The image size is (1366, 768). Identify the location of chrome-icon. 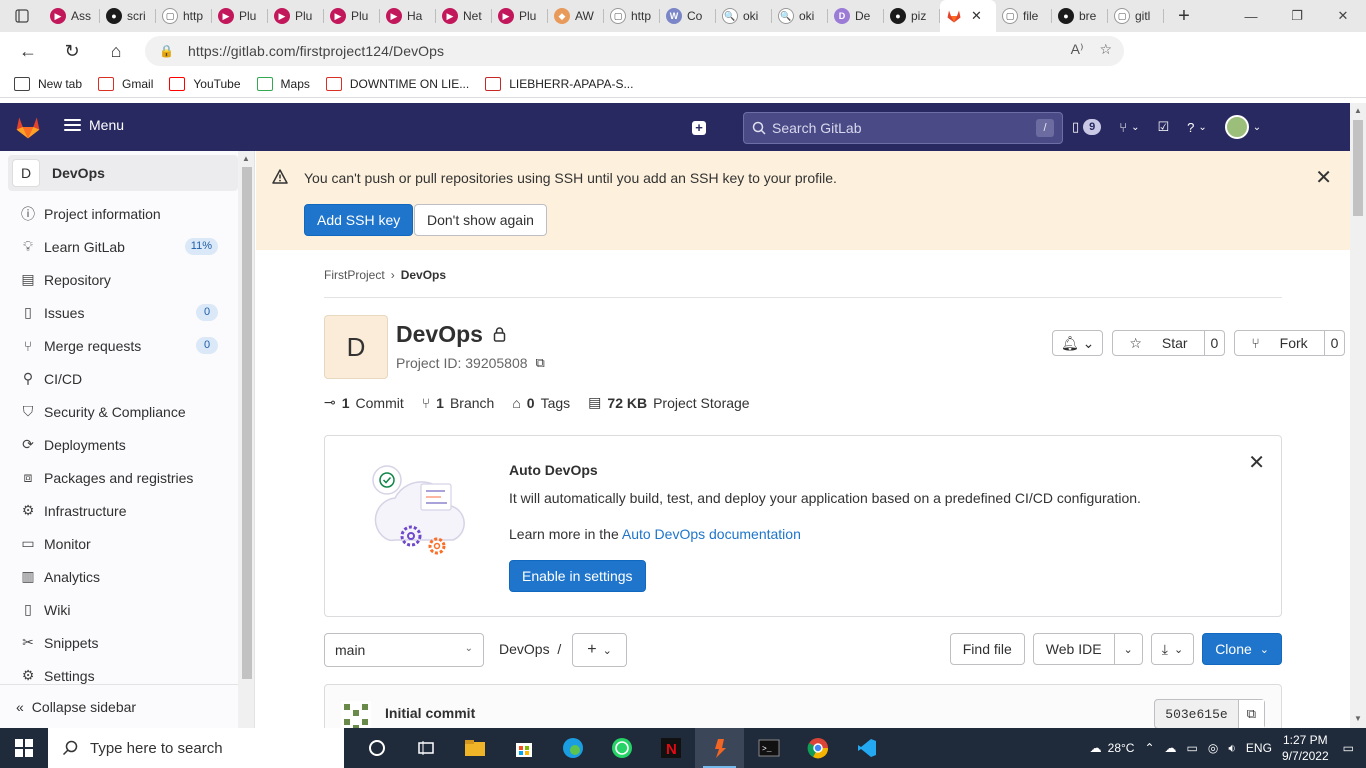
(817, 748).